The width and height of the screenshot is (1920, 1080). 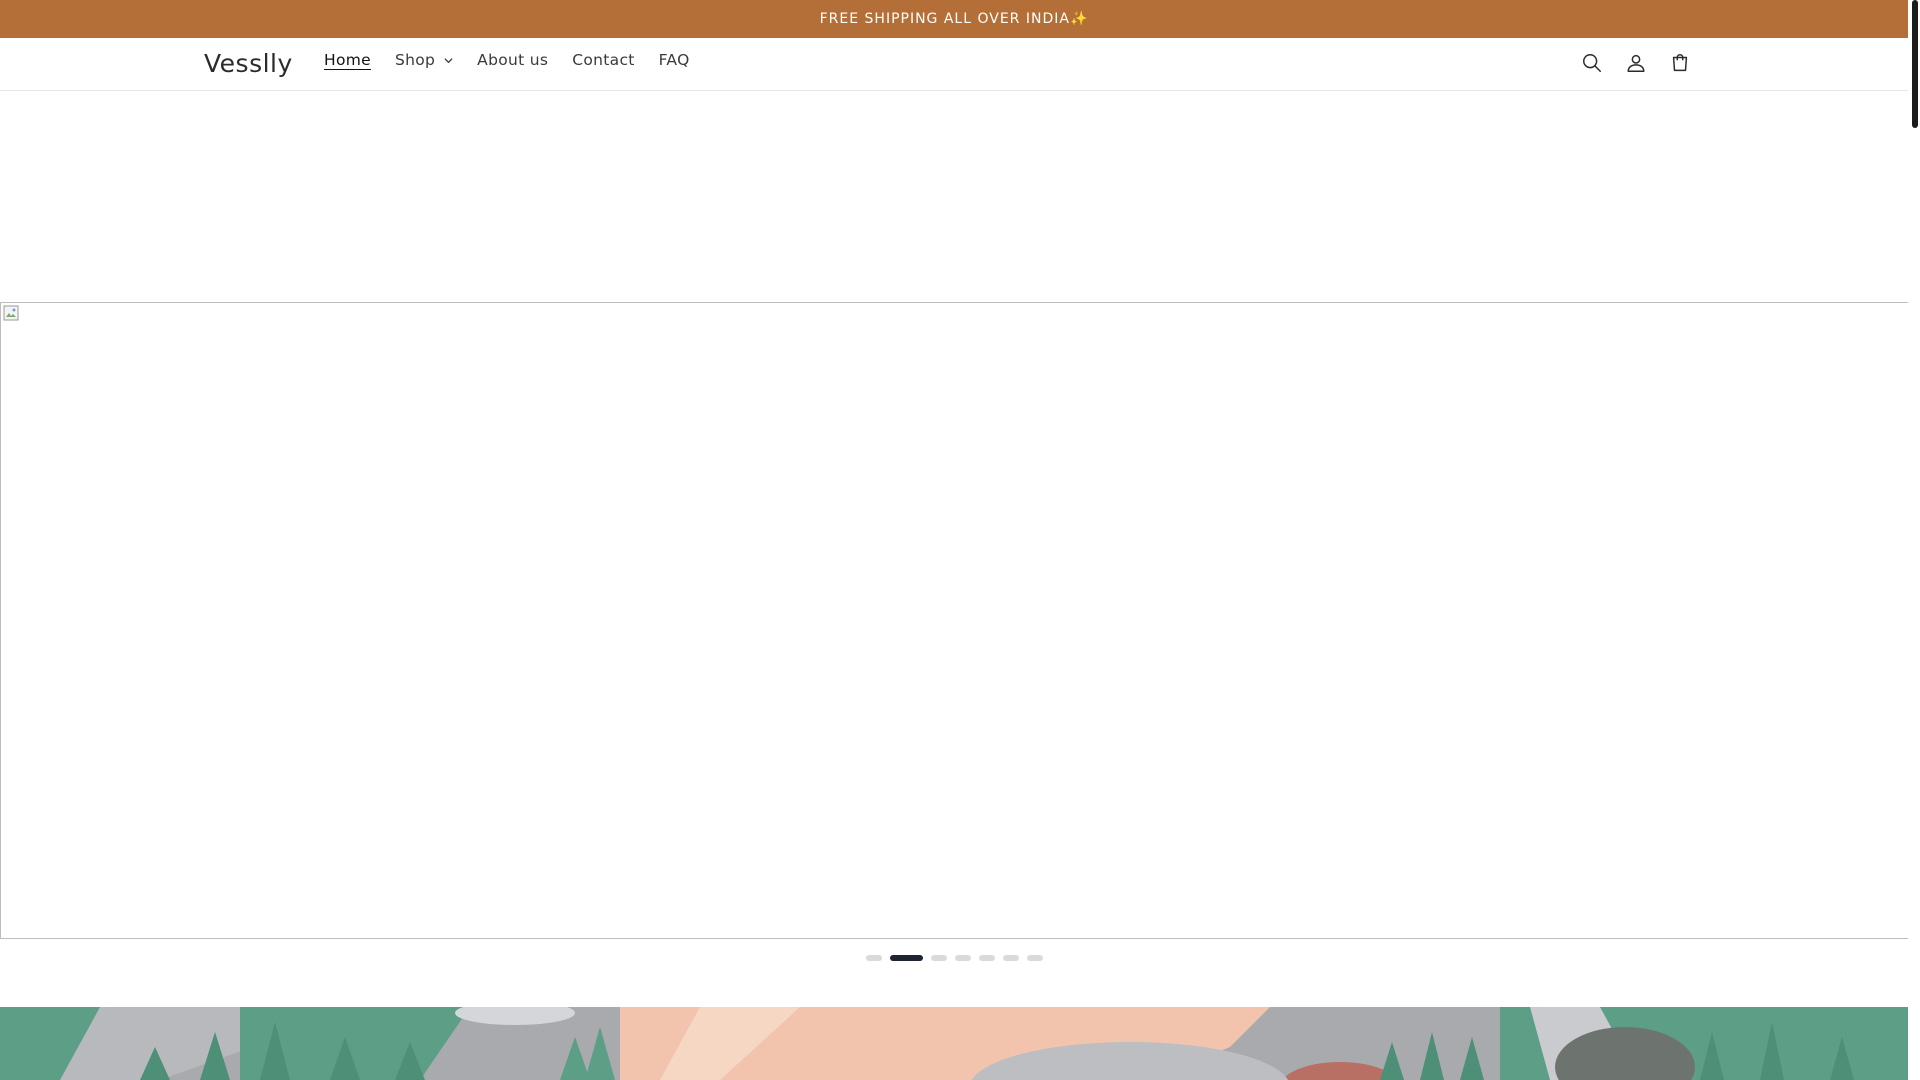 I want to click on chevron-down-icon, so click(x=448, y=60).